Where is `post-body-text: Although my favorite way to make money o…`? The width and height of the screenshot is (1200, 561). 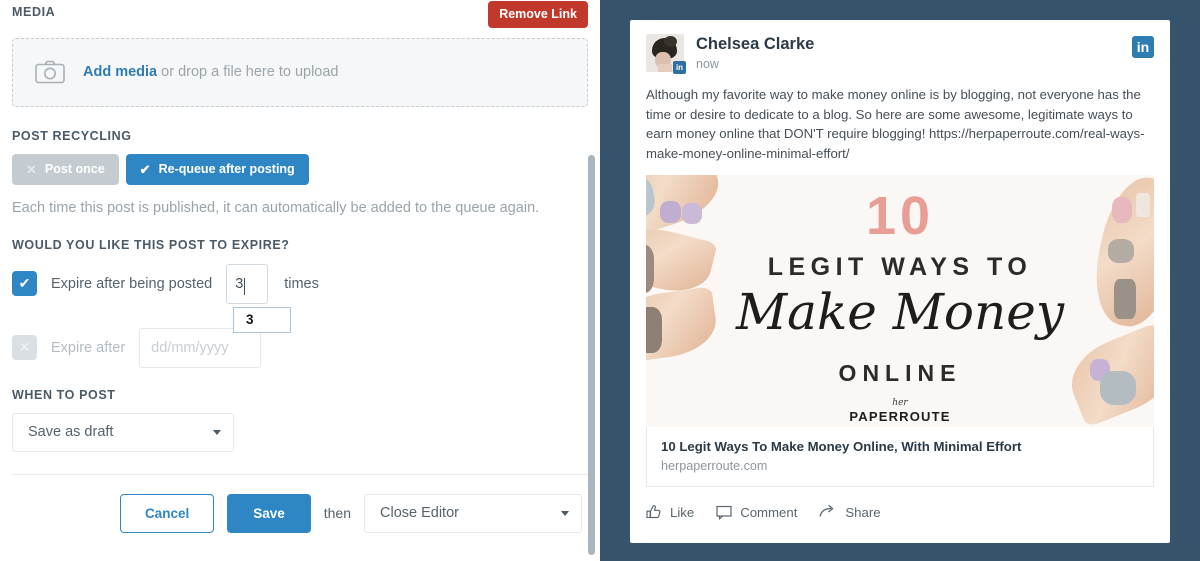 post-body-text: Although my favorite way to make money o… is located at coordinates (895, 124).